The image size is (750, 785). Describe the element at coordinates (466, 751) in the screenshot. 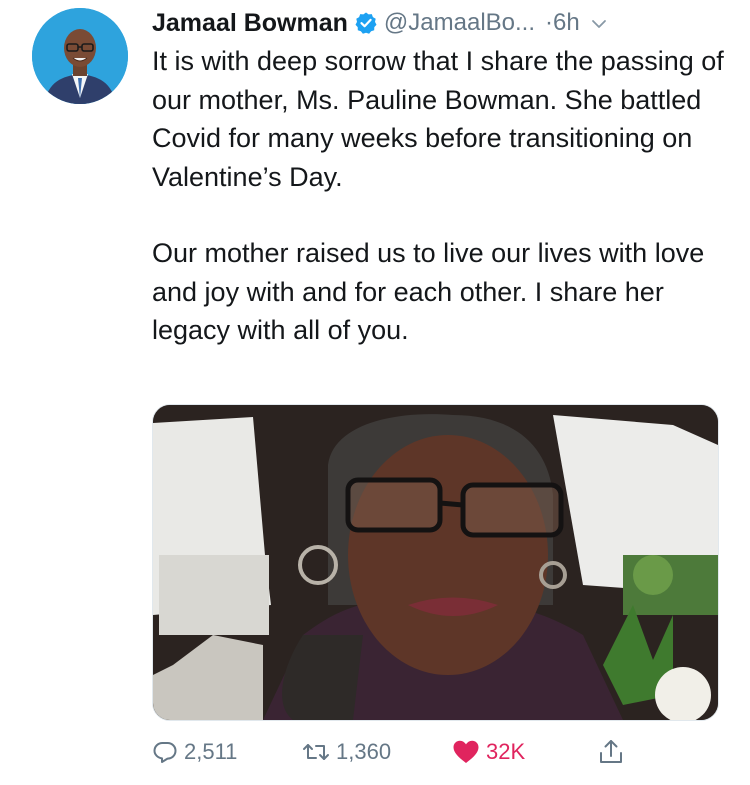

I see `heart-icon` at that location.